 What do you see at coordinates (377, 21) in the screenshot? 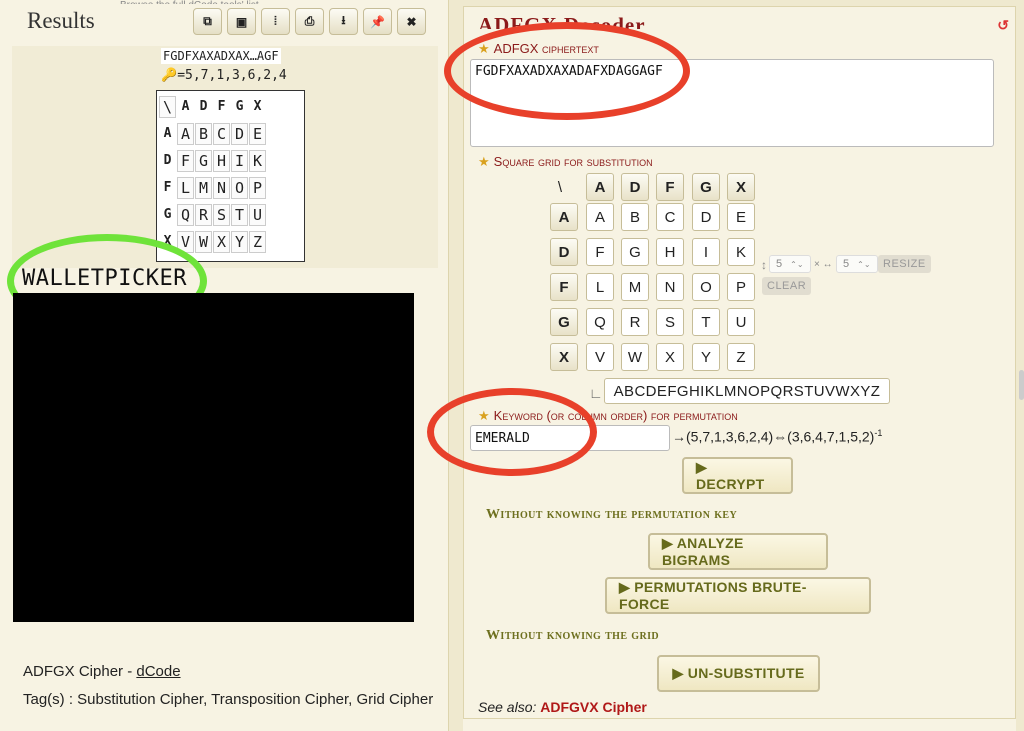
I see `pin-button: 📌` at bounding box center [377, 21].